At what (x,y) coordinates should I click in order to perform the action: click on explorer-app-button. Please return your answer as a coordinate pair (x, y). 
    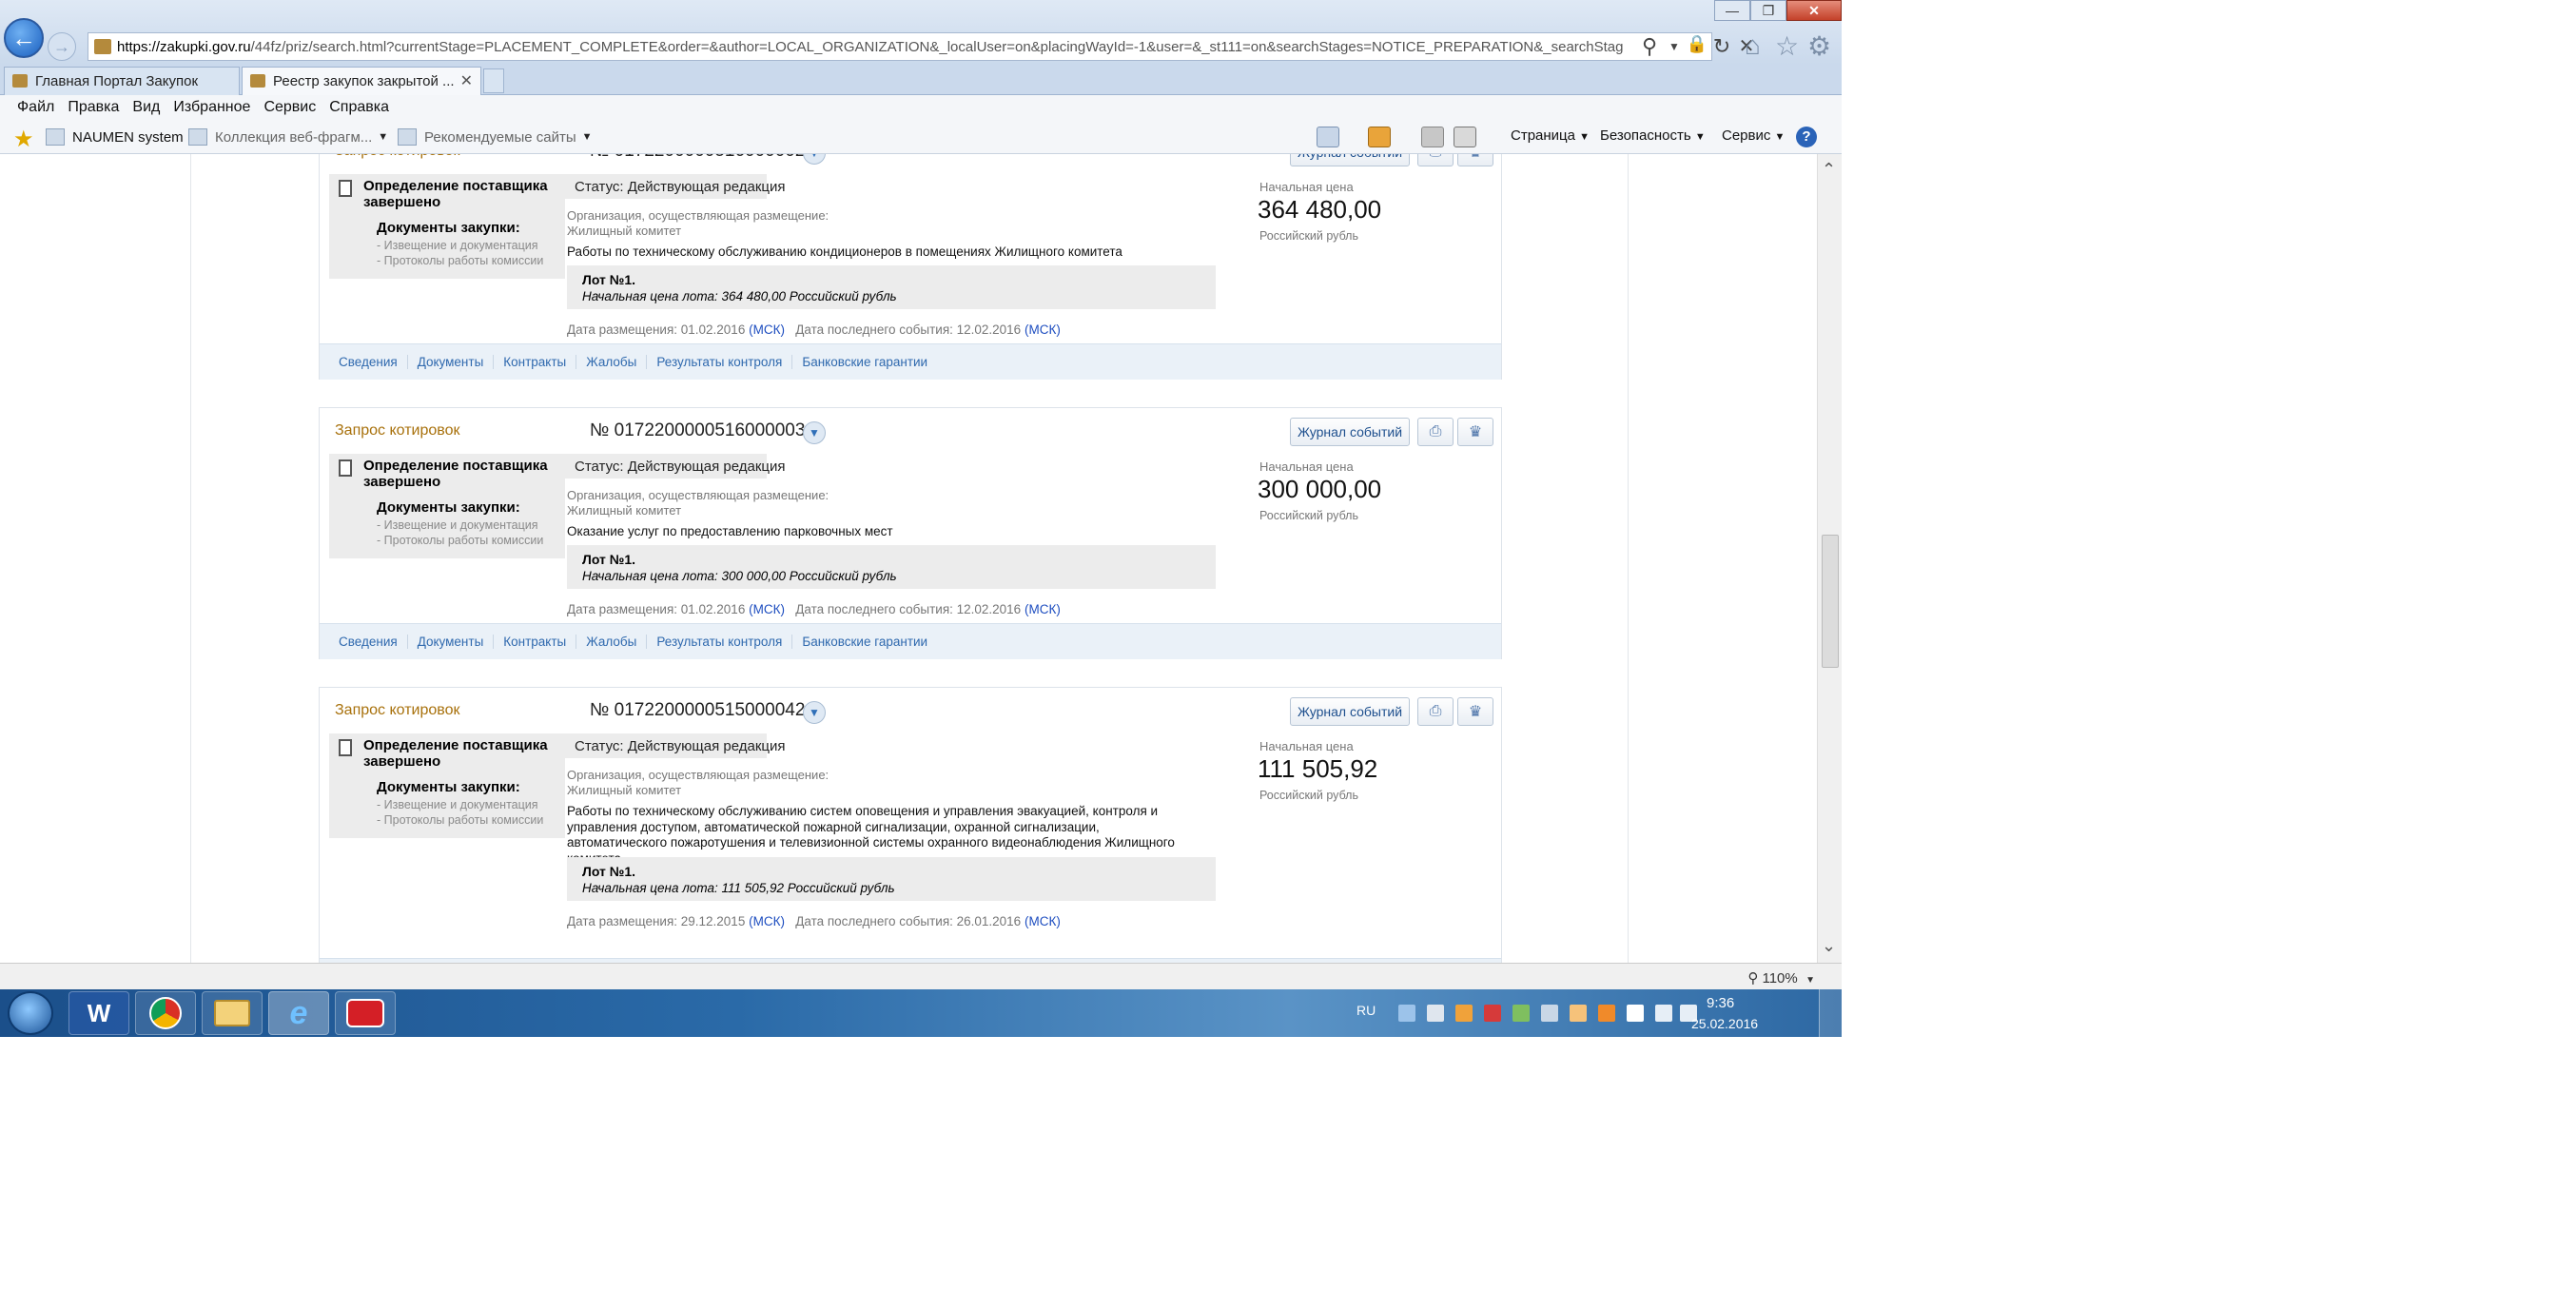
    Looking at the image, I should click on (233, 1013).